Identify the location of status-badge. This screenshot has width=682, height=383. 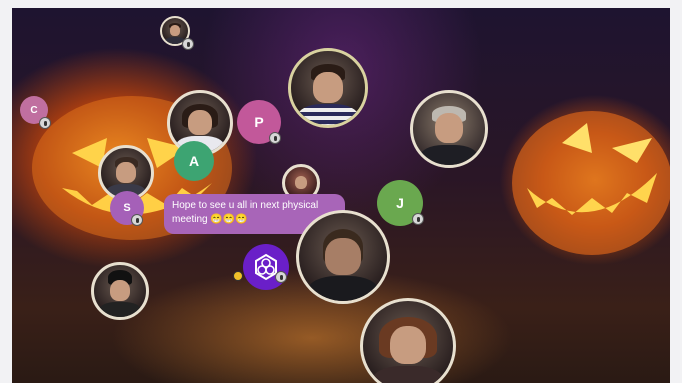
(238, 276).